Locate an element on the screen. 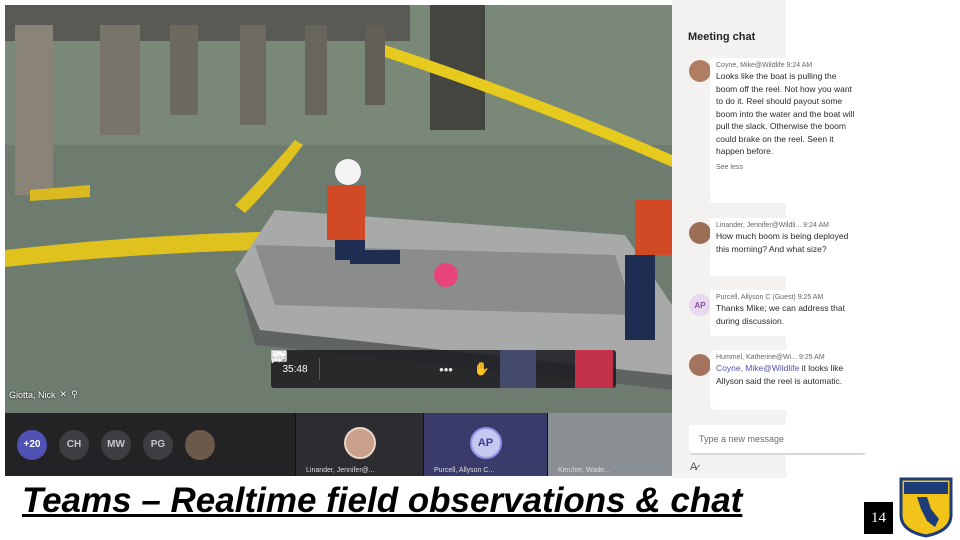 The width and height of the screenshot is (960, 540). chat-icon is located at coordinates (403, 369).